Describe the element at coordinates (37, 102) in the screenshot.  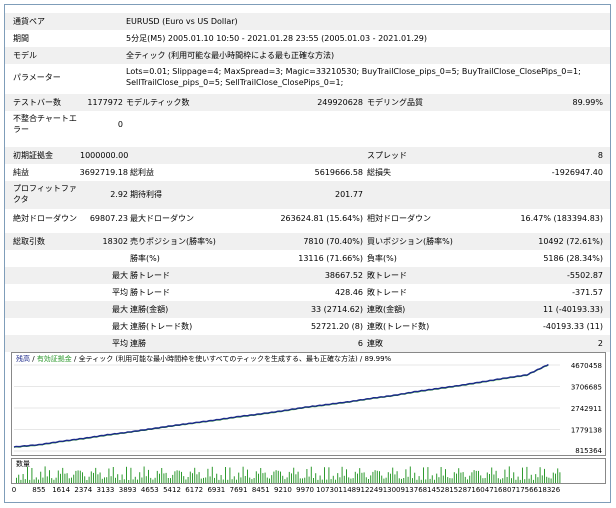
I see `label-bars: テストバー数` at that location.